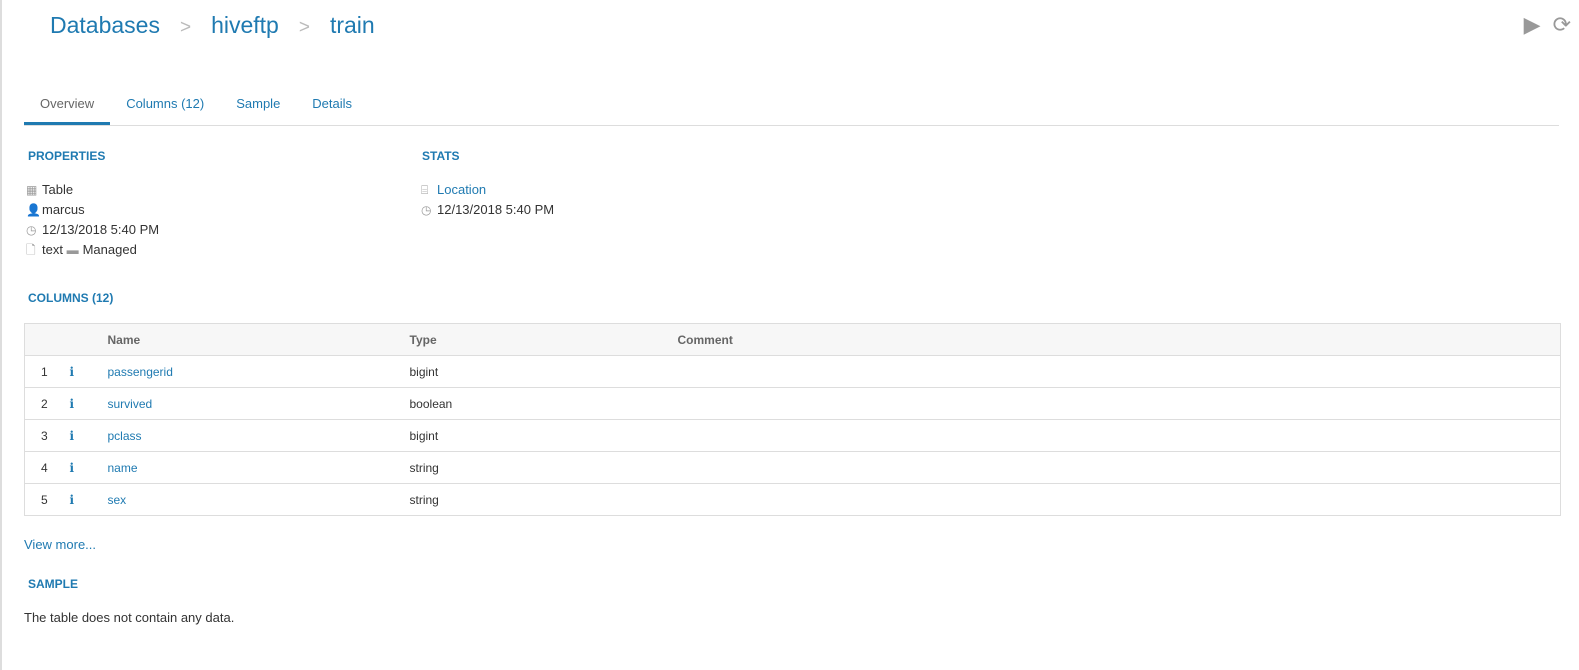  I want to click on table-row: 2 i survived boolean, so click(792, 403).